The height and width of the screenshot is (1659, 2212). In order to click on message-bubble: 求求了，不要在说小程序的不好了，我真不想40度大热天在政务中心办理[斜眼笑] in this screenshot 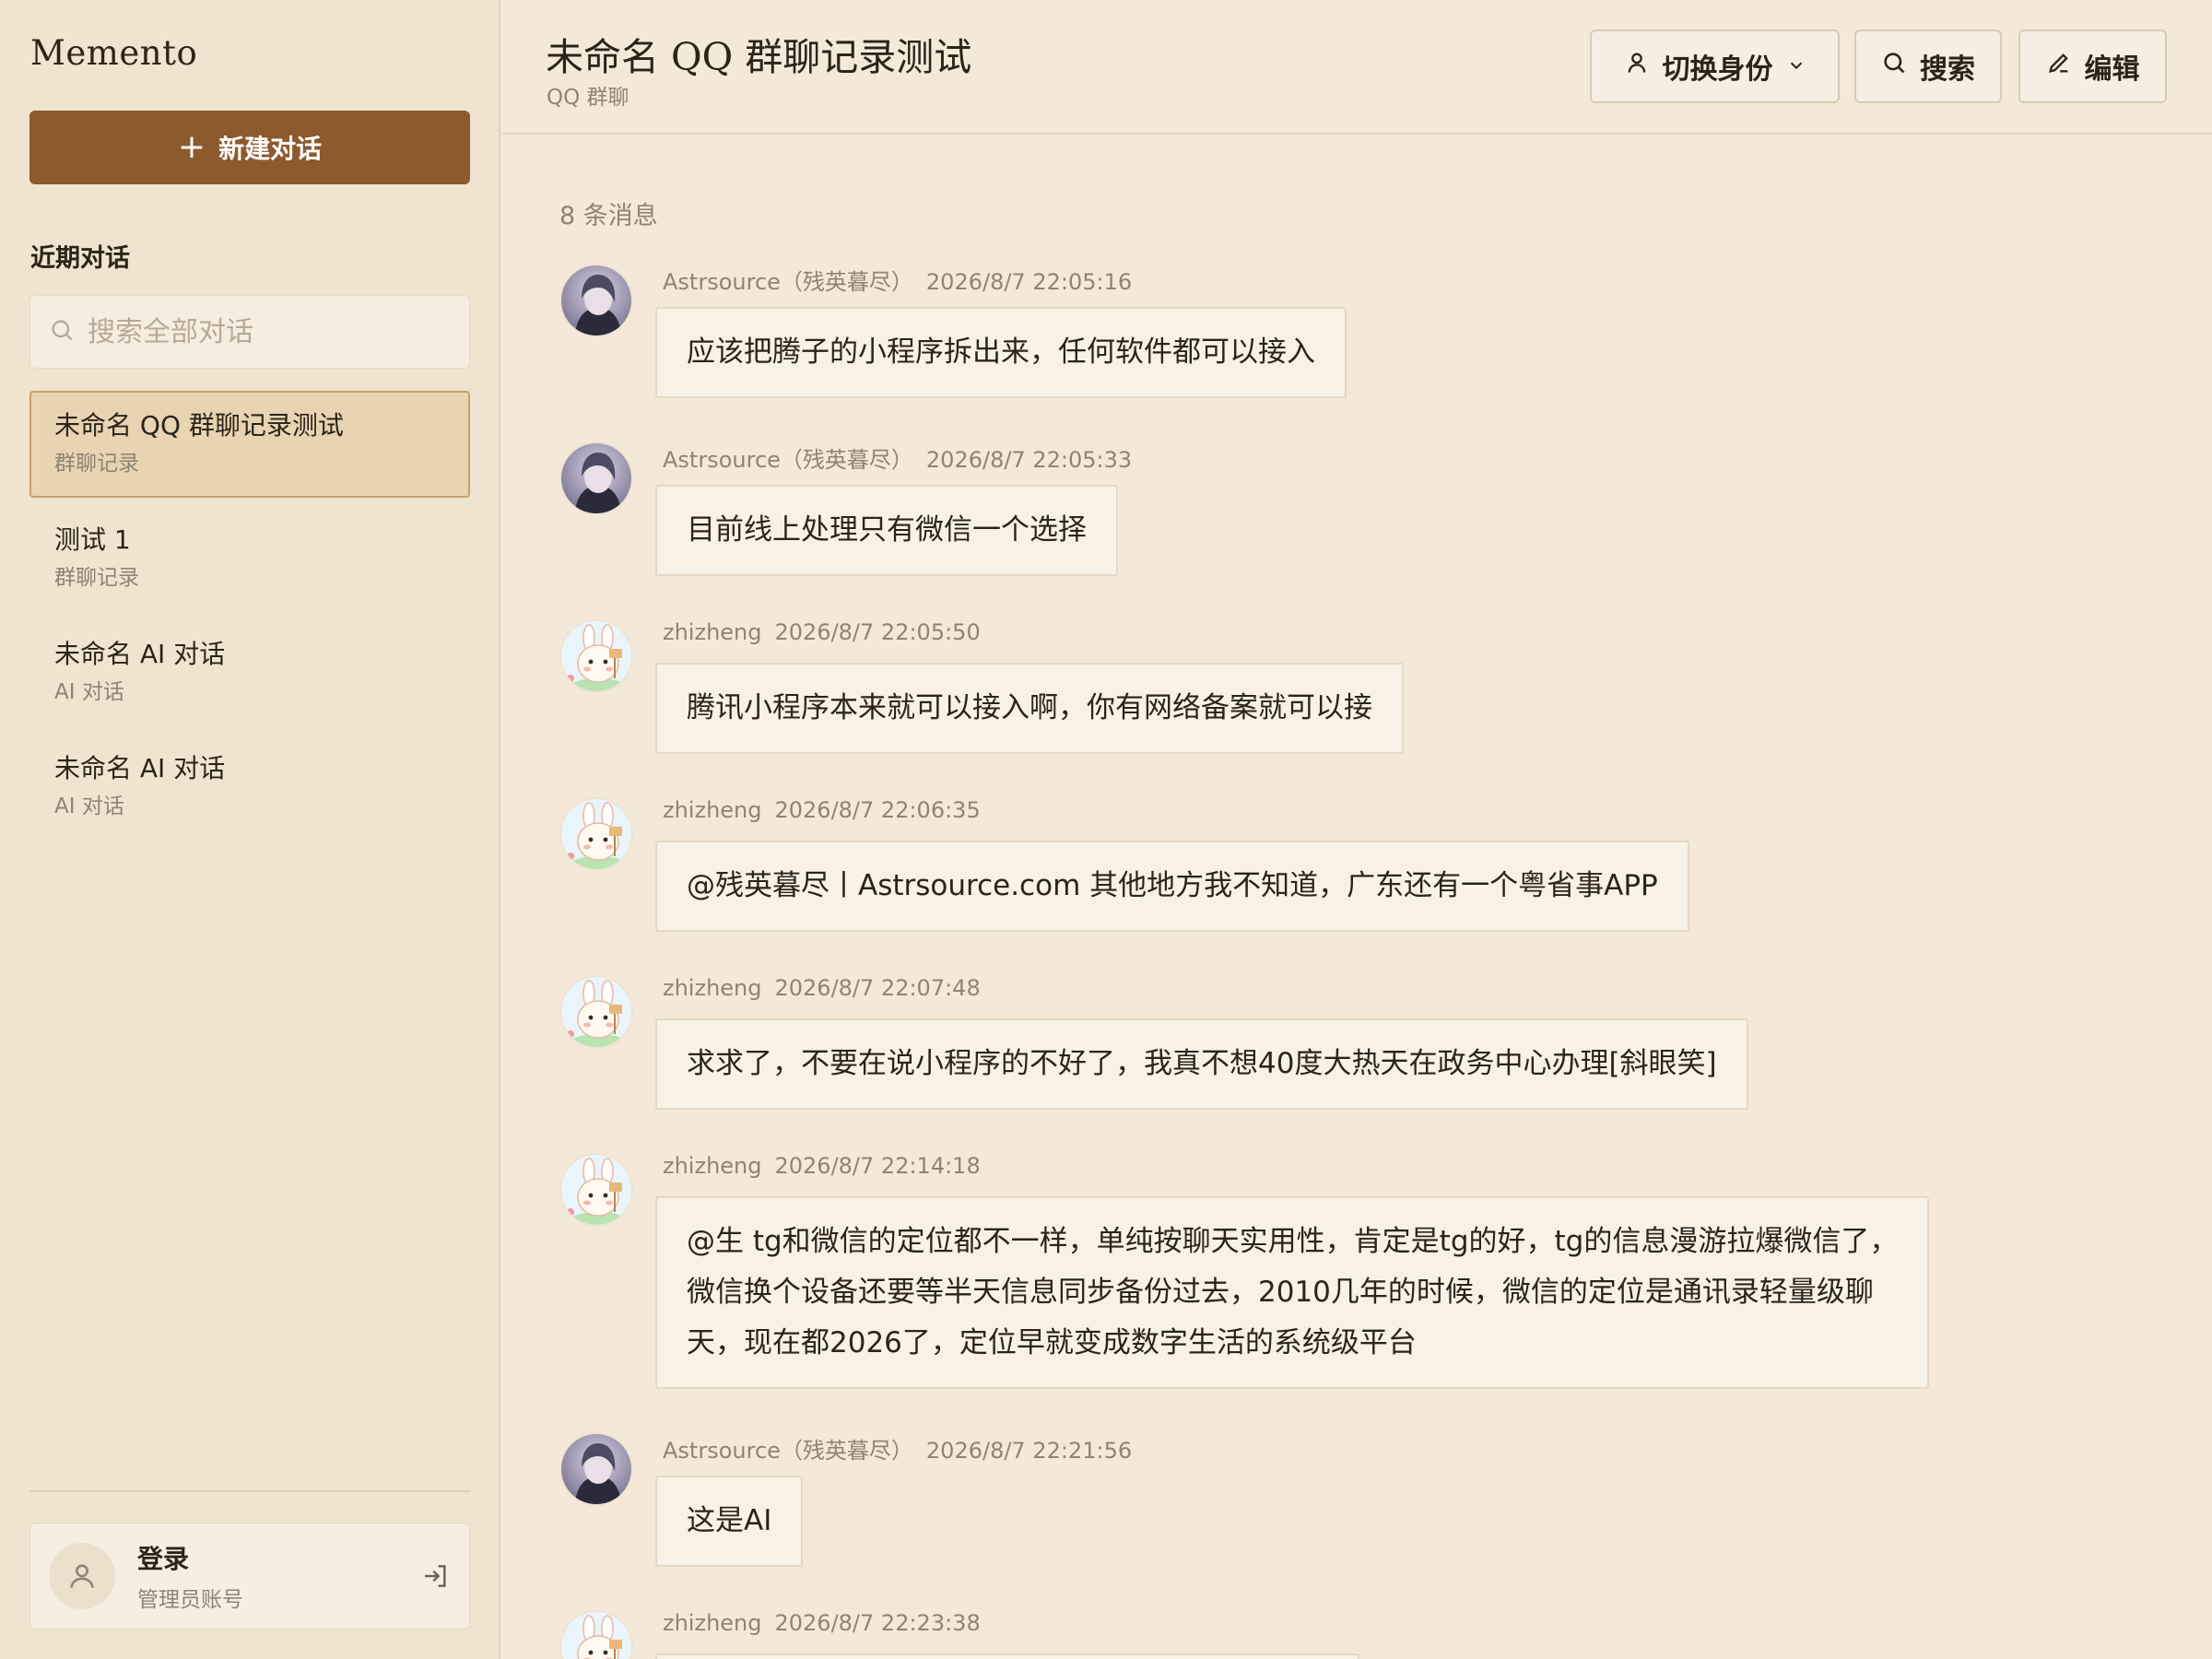, I will do `click(1201, 1064)`.